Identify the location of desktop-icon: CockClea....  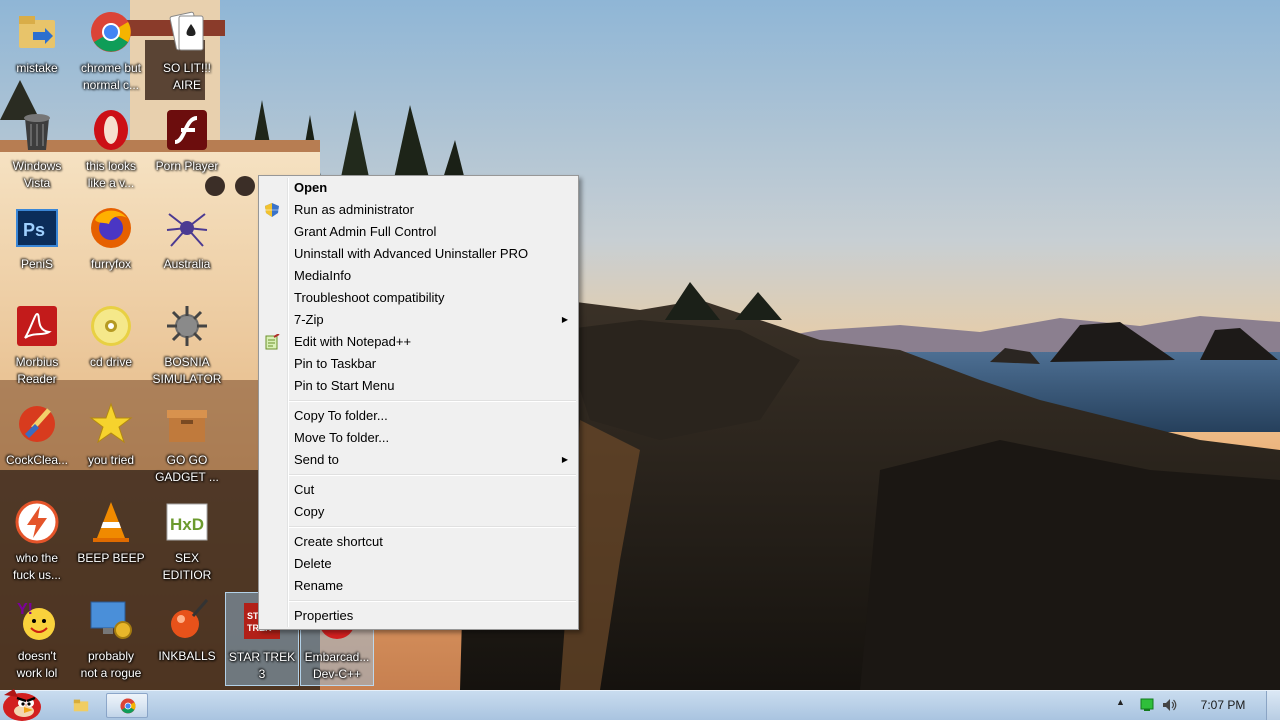
(37, 443).